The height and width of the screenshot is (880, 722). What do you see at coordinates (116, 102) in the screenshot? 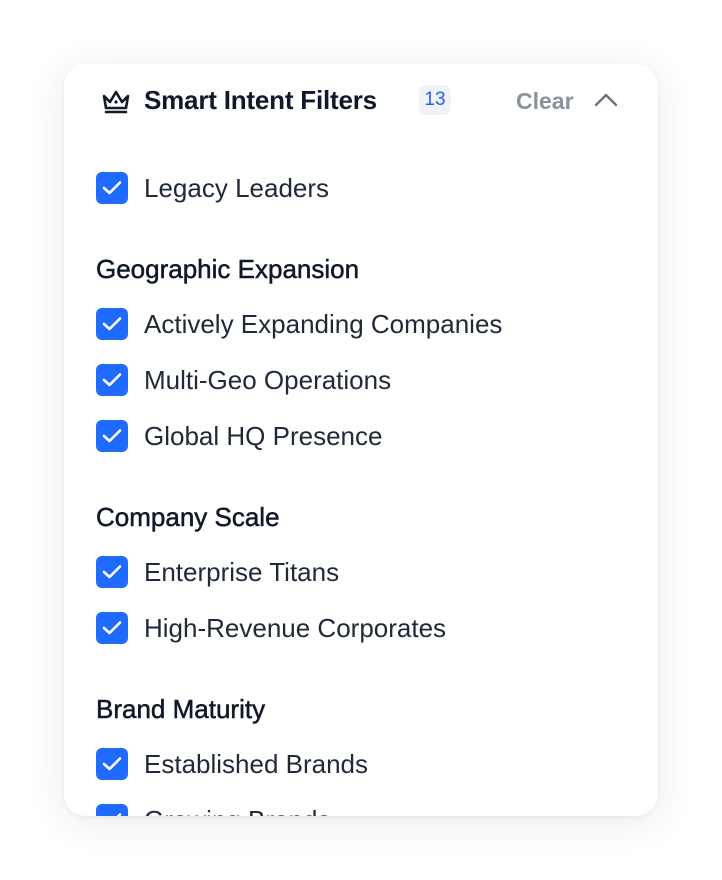
I see `crown-icon` at bounding box center [116, 102].